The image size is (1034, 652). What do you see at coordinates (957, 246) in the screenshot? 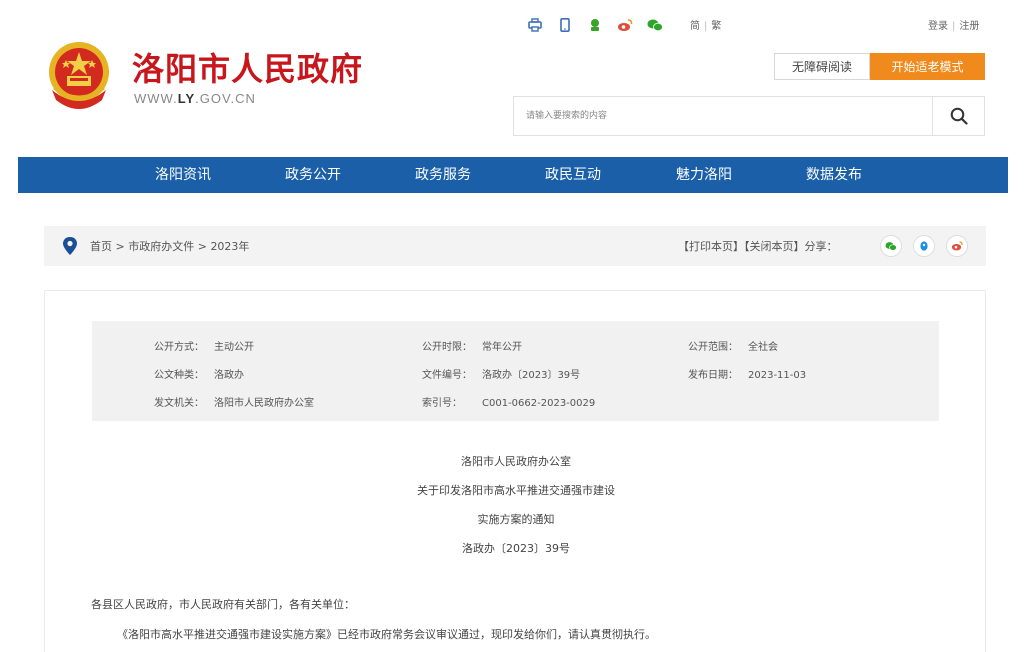
I see `weibo-share-icon` at bounding box center [957, 246].